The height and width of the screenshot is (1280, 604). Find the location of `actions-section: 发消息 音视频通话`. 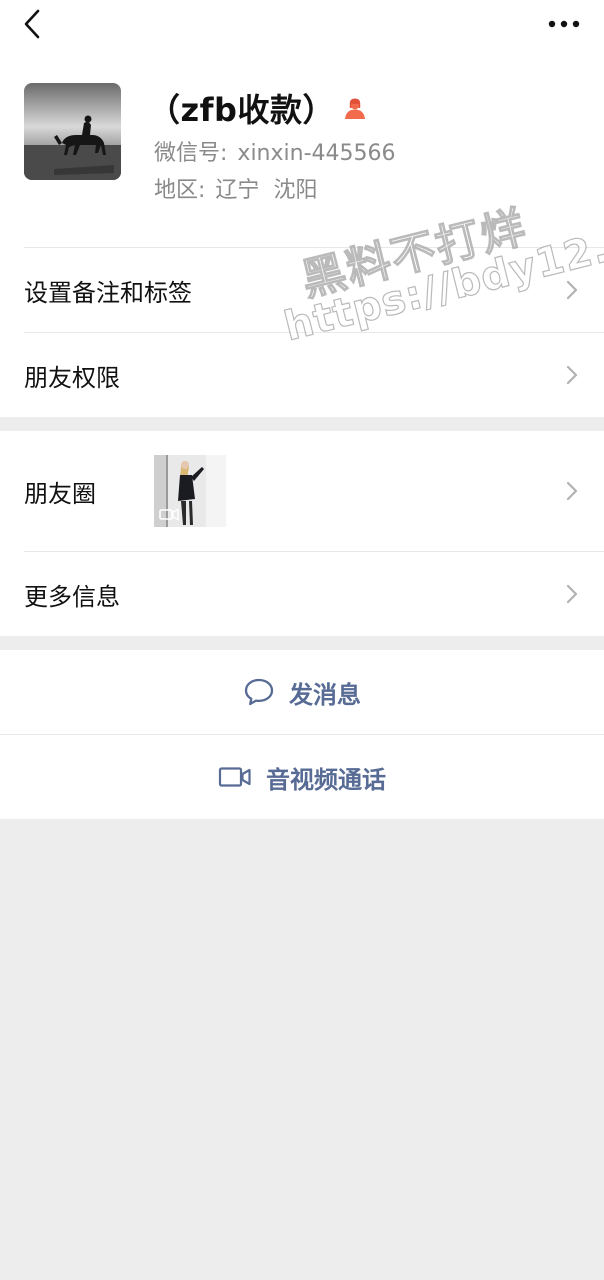

actions-section: 发消息 音视频通话 is located at coordinates (302, 734).